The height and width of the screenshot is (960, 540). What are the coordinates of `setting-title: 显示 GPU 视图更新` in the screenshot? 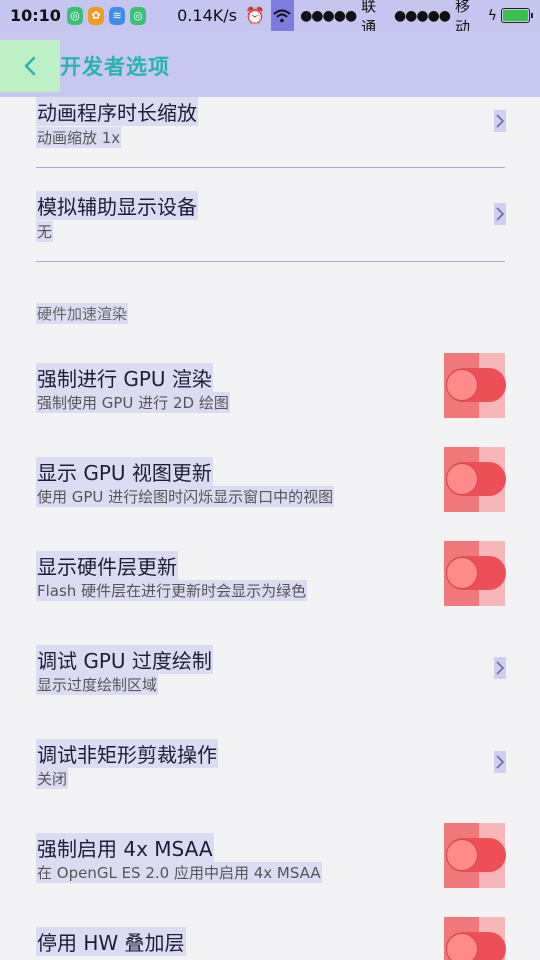 It's located at (124, 471).